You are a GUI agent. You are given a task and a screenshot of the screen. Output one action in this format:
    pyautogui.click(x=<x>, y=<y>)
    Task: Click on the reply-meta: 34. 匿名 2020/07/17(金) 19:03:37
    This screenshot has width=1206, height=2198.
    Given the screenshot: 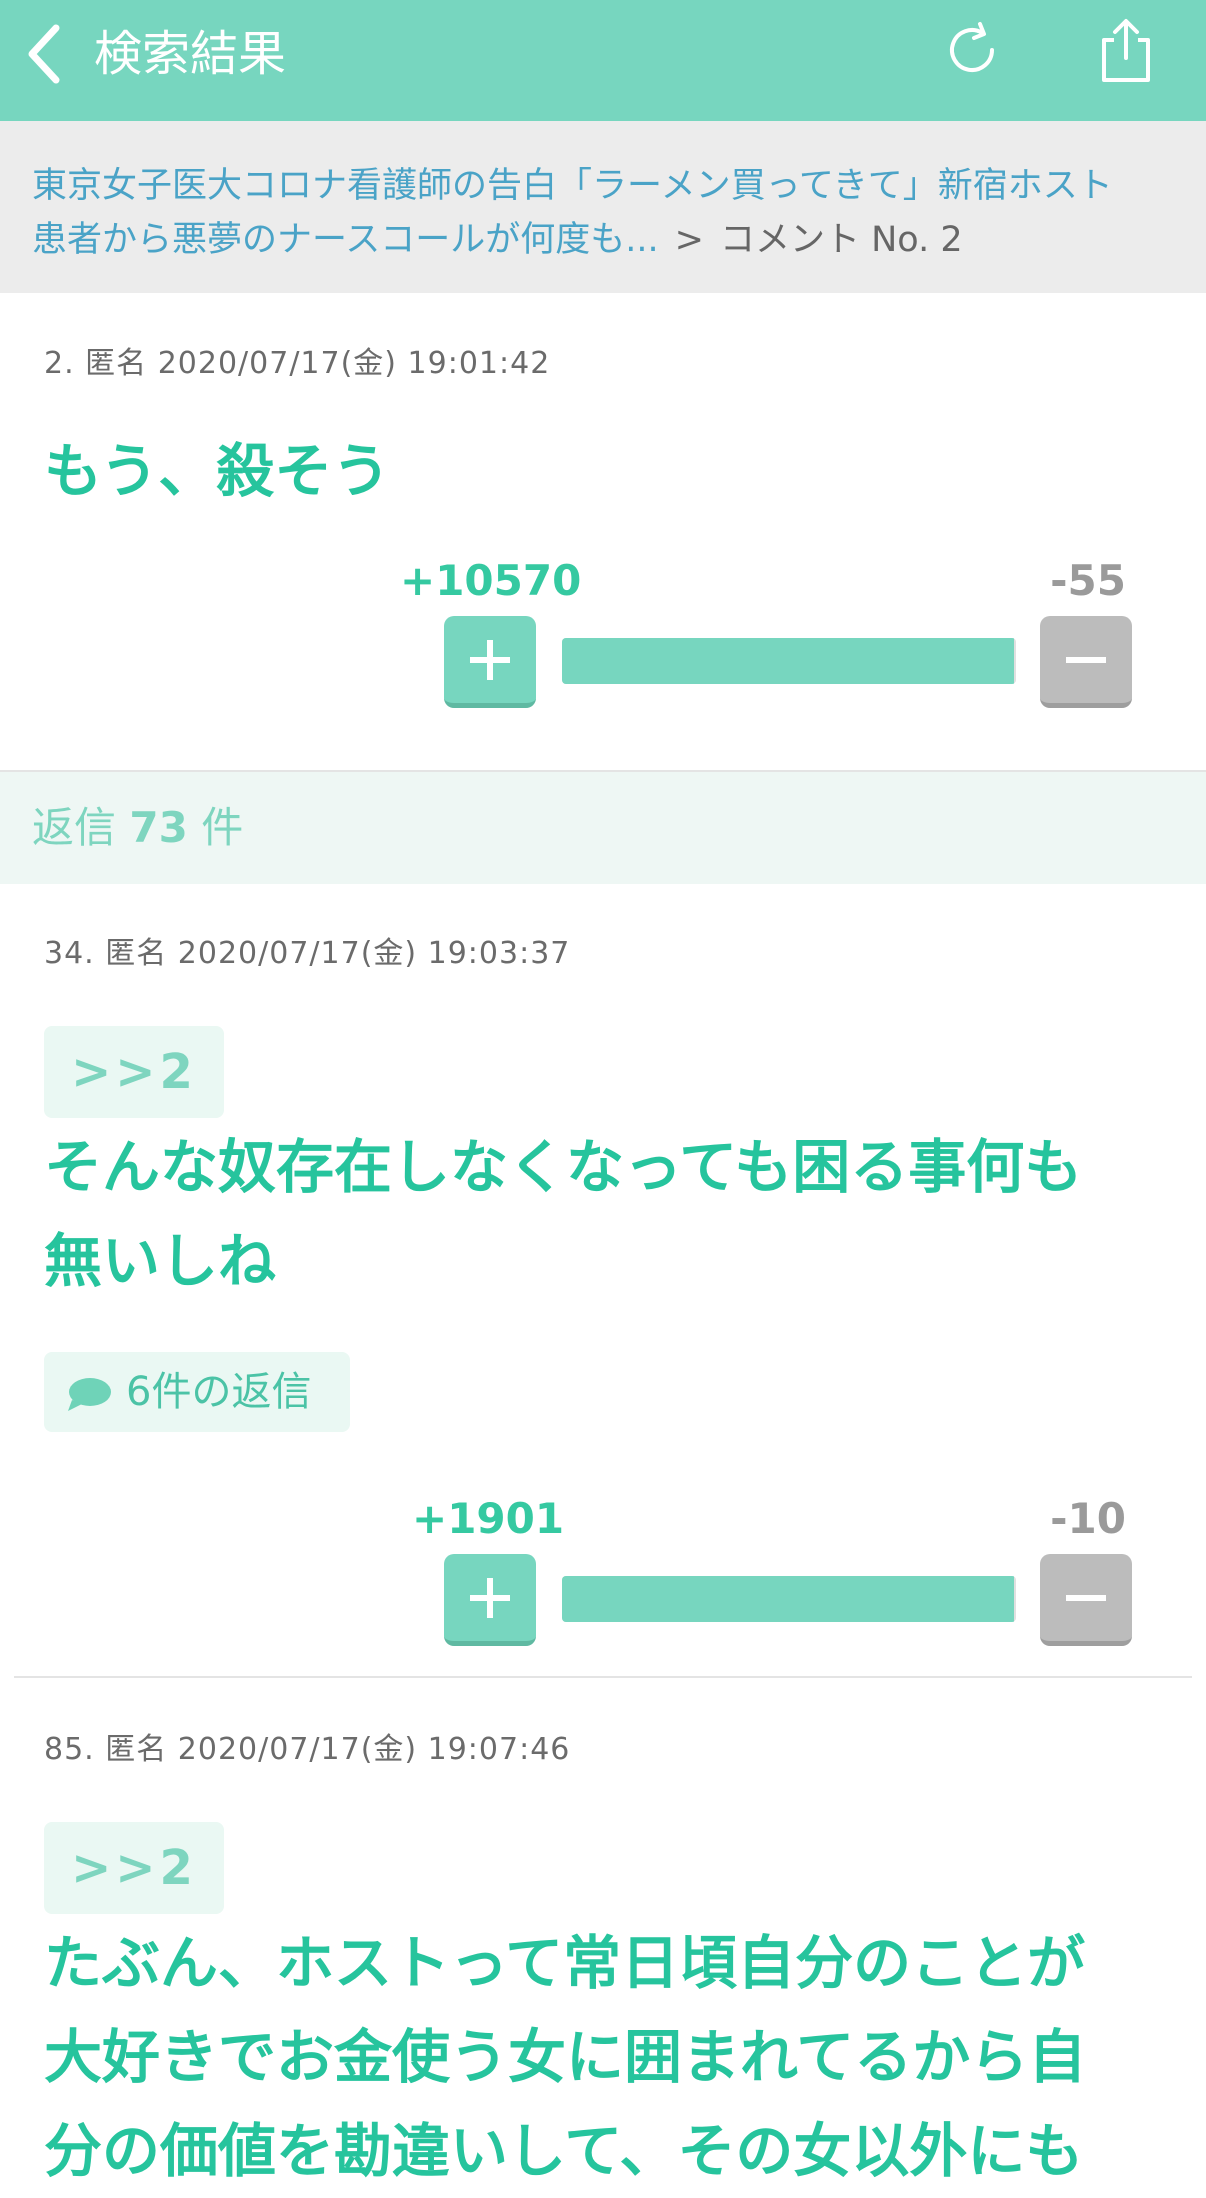 What is the action you would take?
    pyautogui.click(x=307, y=953)
    